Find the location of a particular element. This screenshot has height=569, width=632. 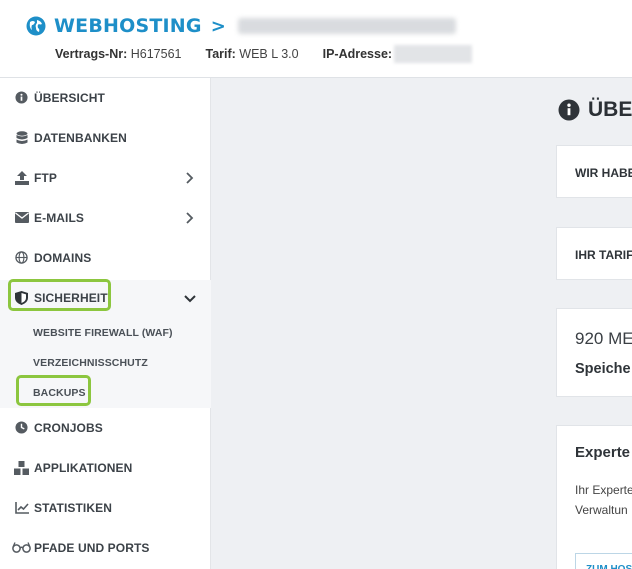

chart-line-icon is located at coordinates (21, 507).